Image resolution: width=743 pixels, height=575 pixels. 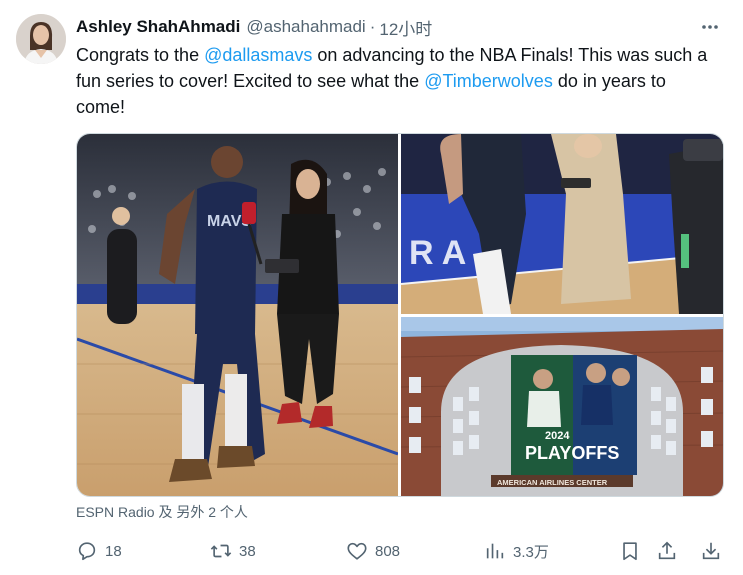 I want to click on download-button, so click(x=711, y=551).